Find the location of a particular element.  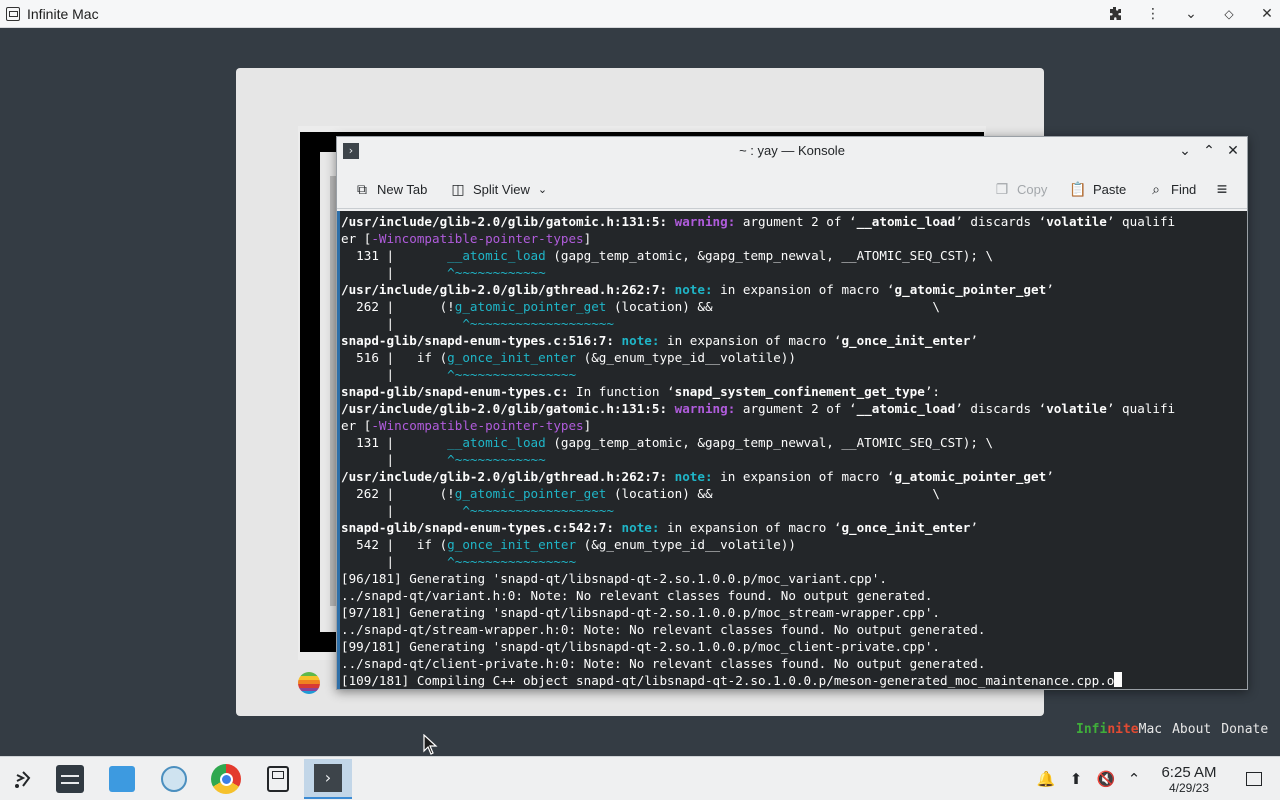

maximize-button: ⌃ is located at coordinates (1209, 151).